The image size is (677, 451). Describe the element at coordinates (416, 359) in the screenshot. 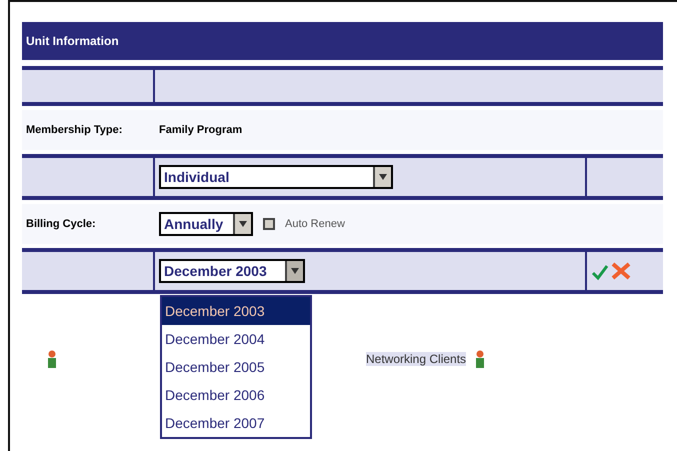

I see `link: Networking Clients` at that location.